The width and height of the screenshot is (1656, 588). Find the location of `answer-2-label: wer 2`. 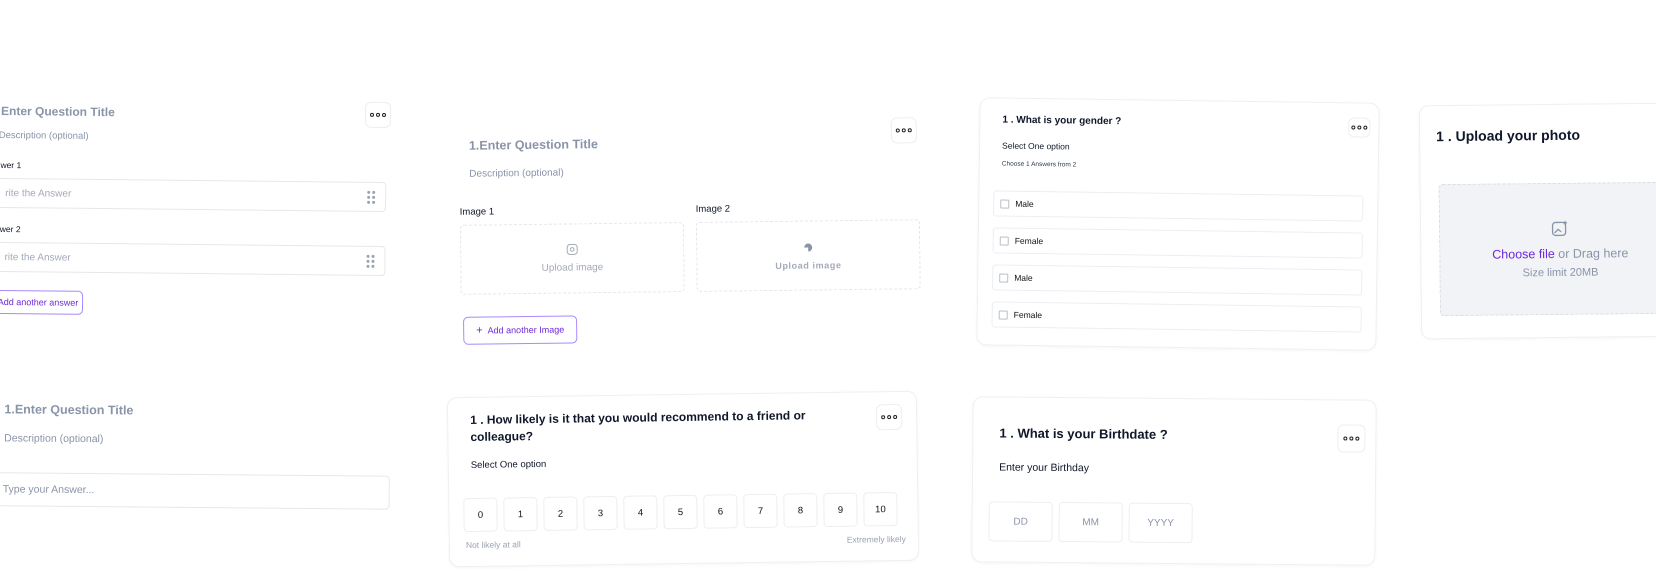

answer-2-label: wer 2 is located at coordinates (10, 229).